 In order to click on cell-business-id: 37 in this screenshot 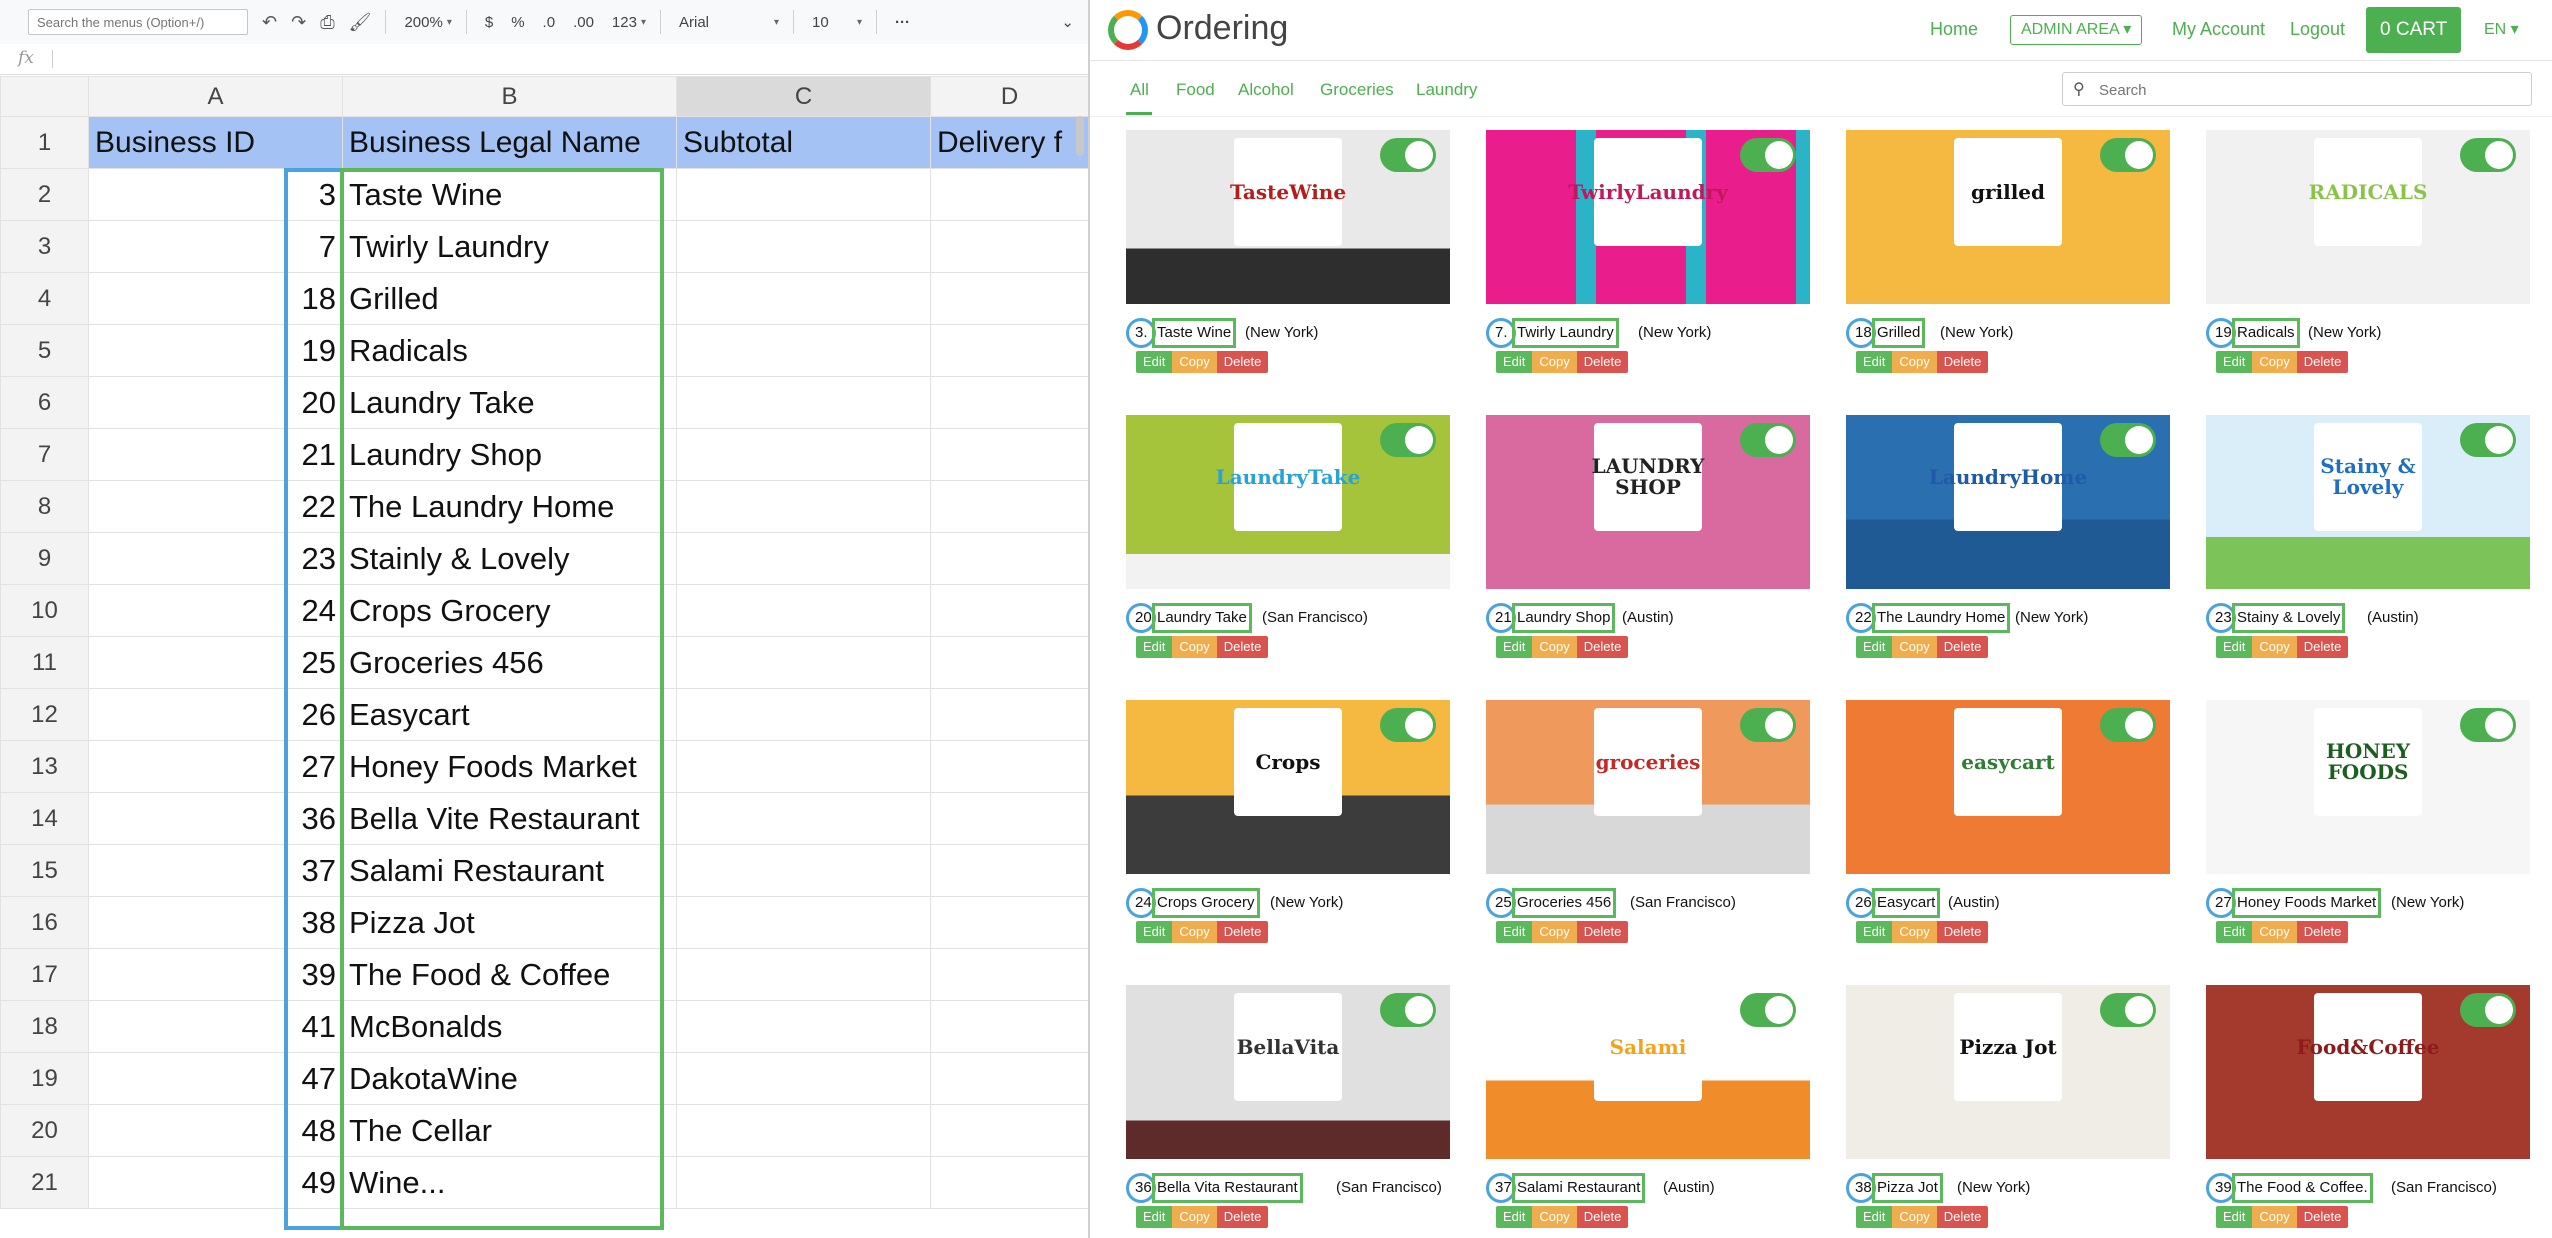, I will do `click(215, 870)`.